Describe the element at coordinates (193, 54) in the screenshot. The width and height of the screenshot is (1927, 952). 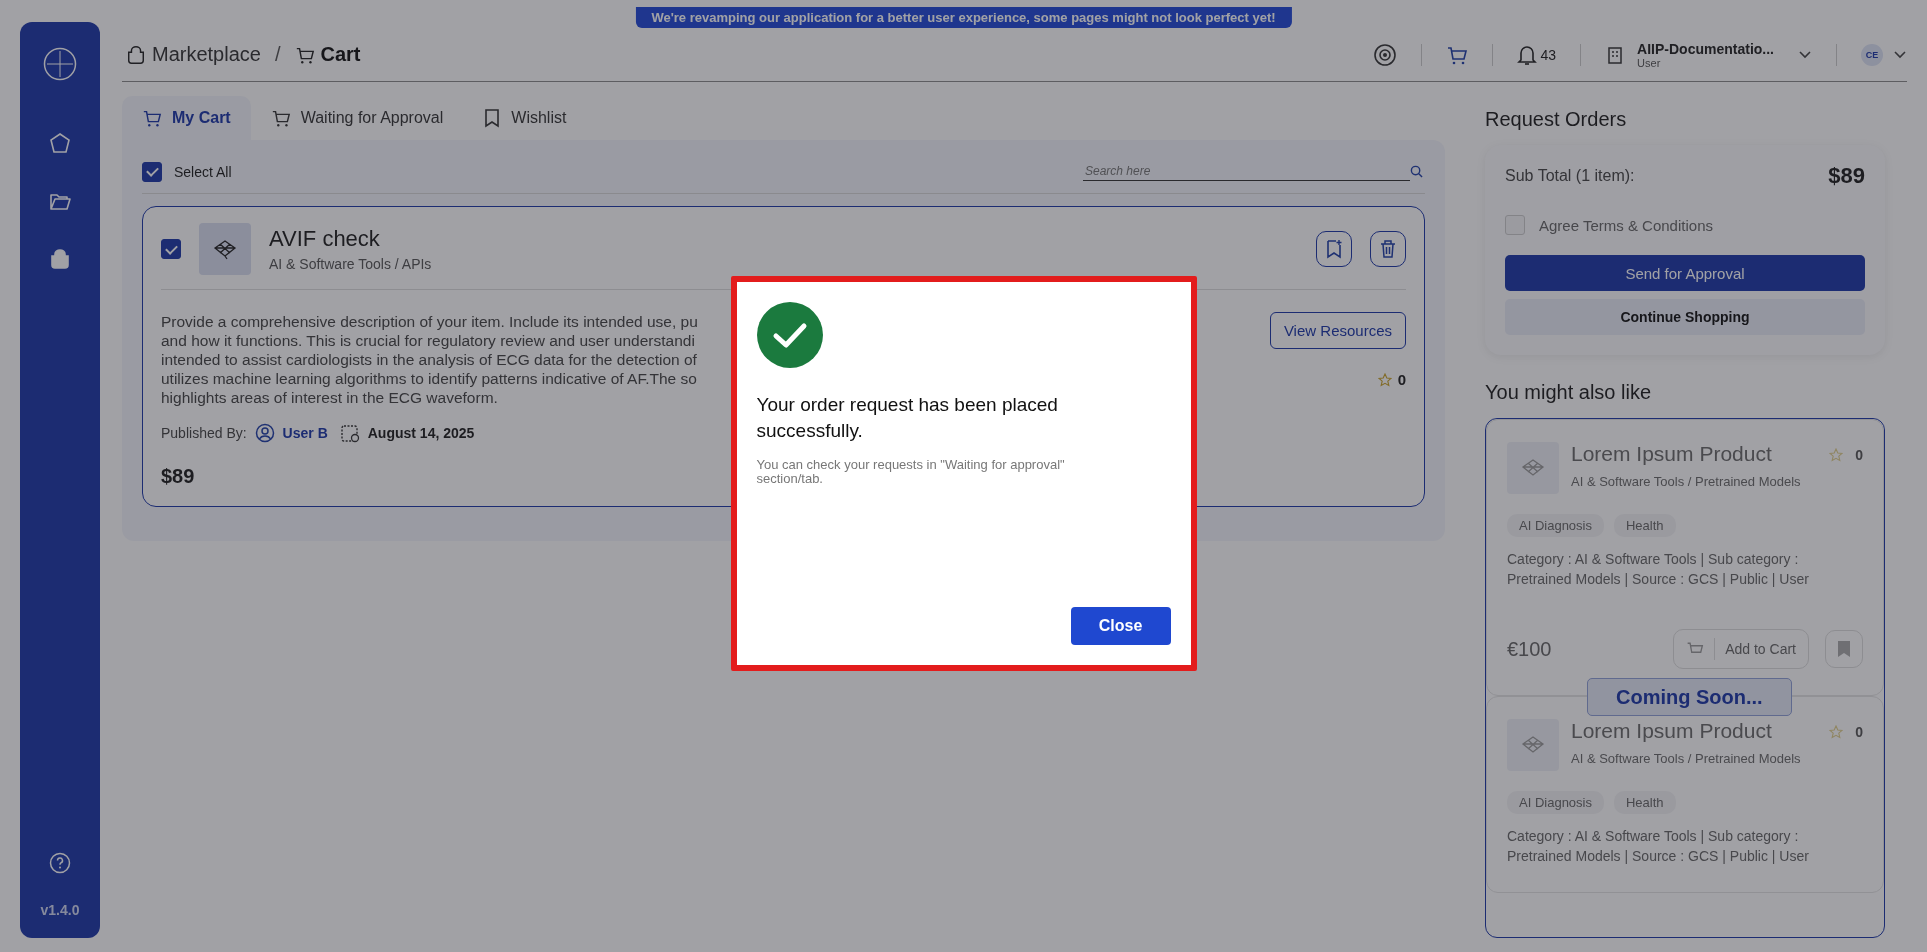
I see `breadcrumb-link: Marketplace` at that location.